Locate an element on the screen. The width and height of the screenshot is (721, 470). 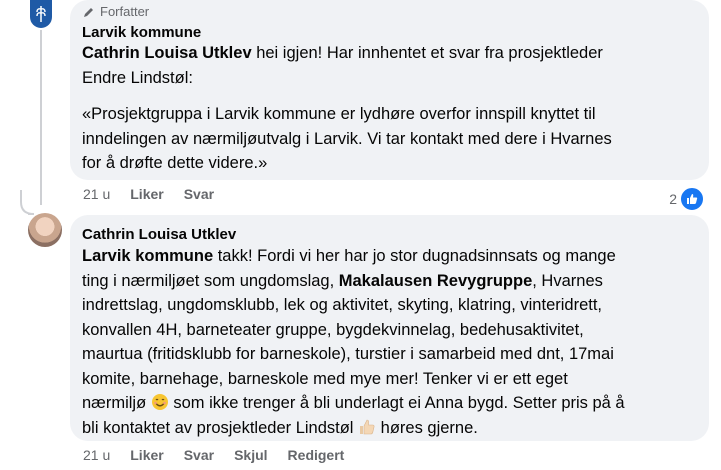
comment-actions: 21 u Liker Svar is located at coordinates (148, 194).